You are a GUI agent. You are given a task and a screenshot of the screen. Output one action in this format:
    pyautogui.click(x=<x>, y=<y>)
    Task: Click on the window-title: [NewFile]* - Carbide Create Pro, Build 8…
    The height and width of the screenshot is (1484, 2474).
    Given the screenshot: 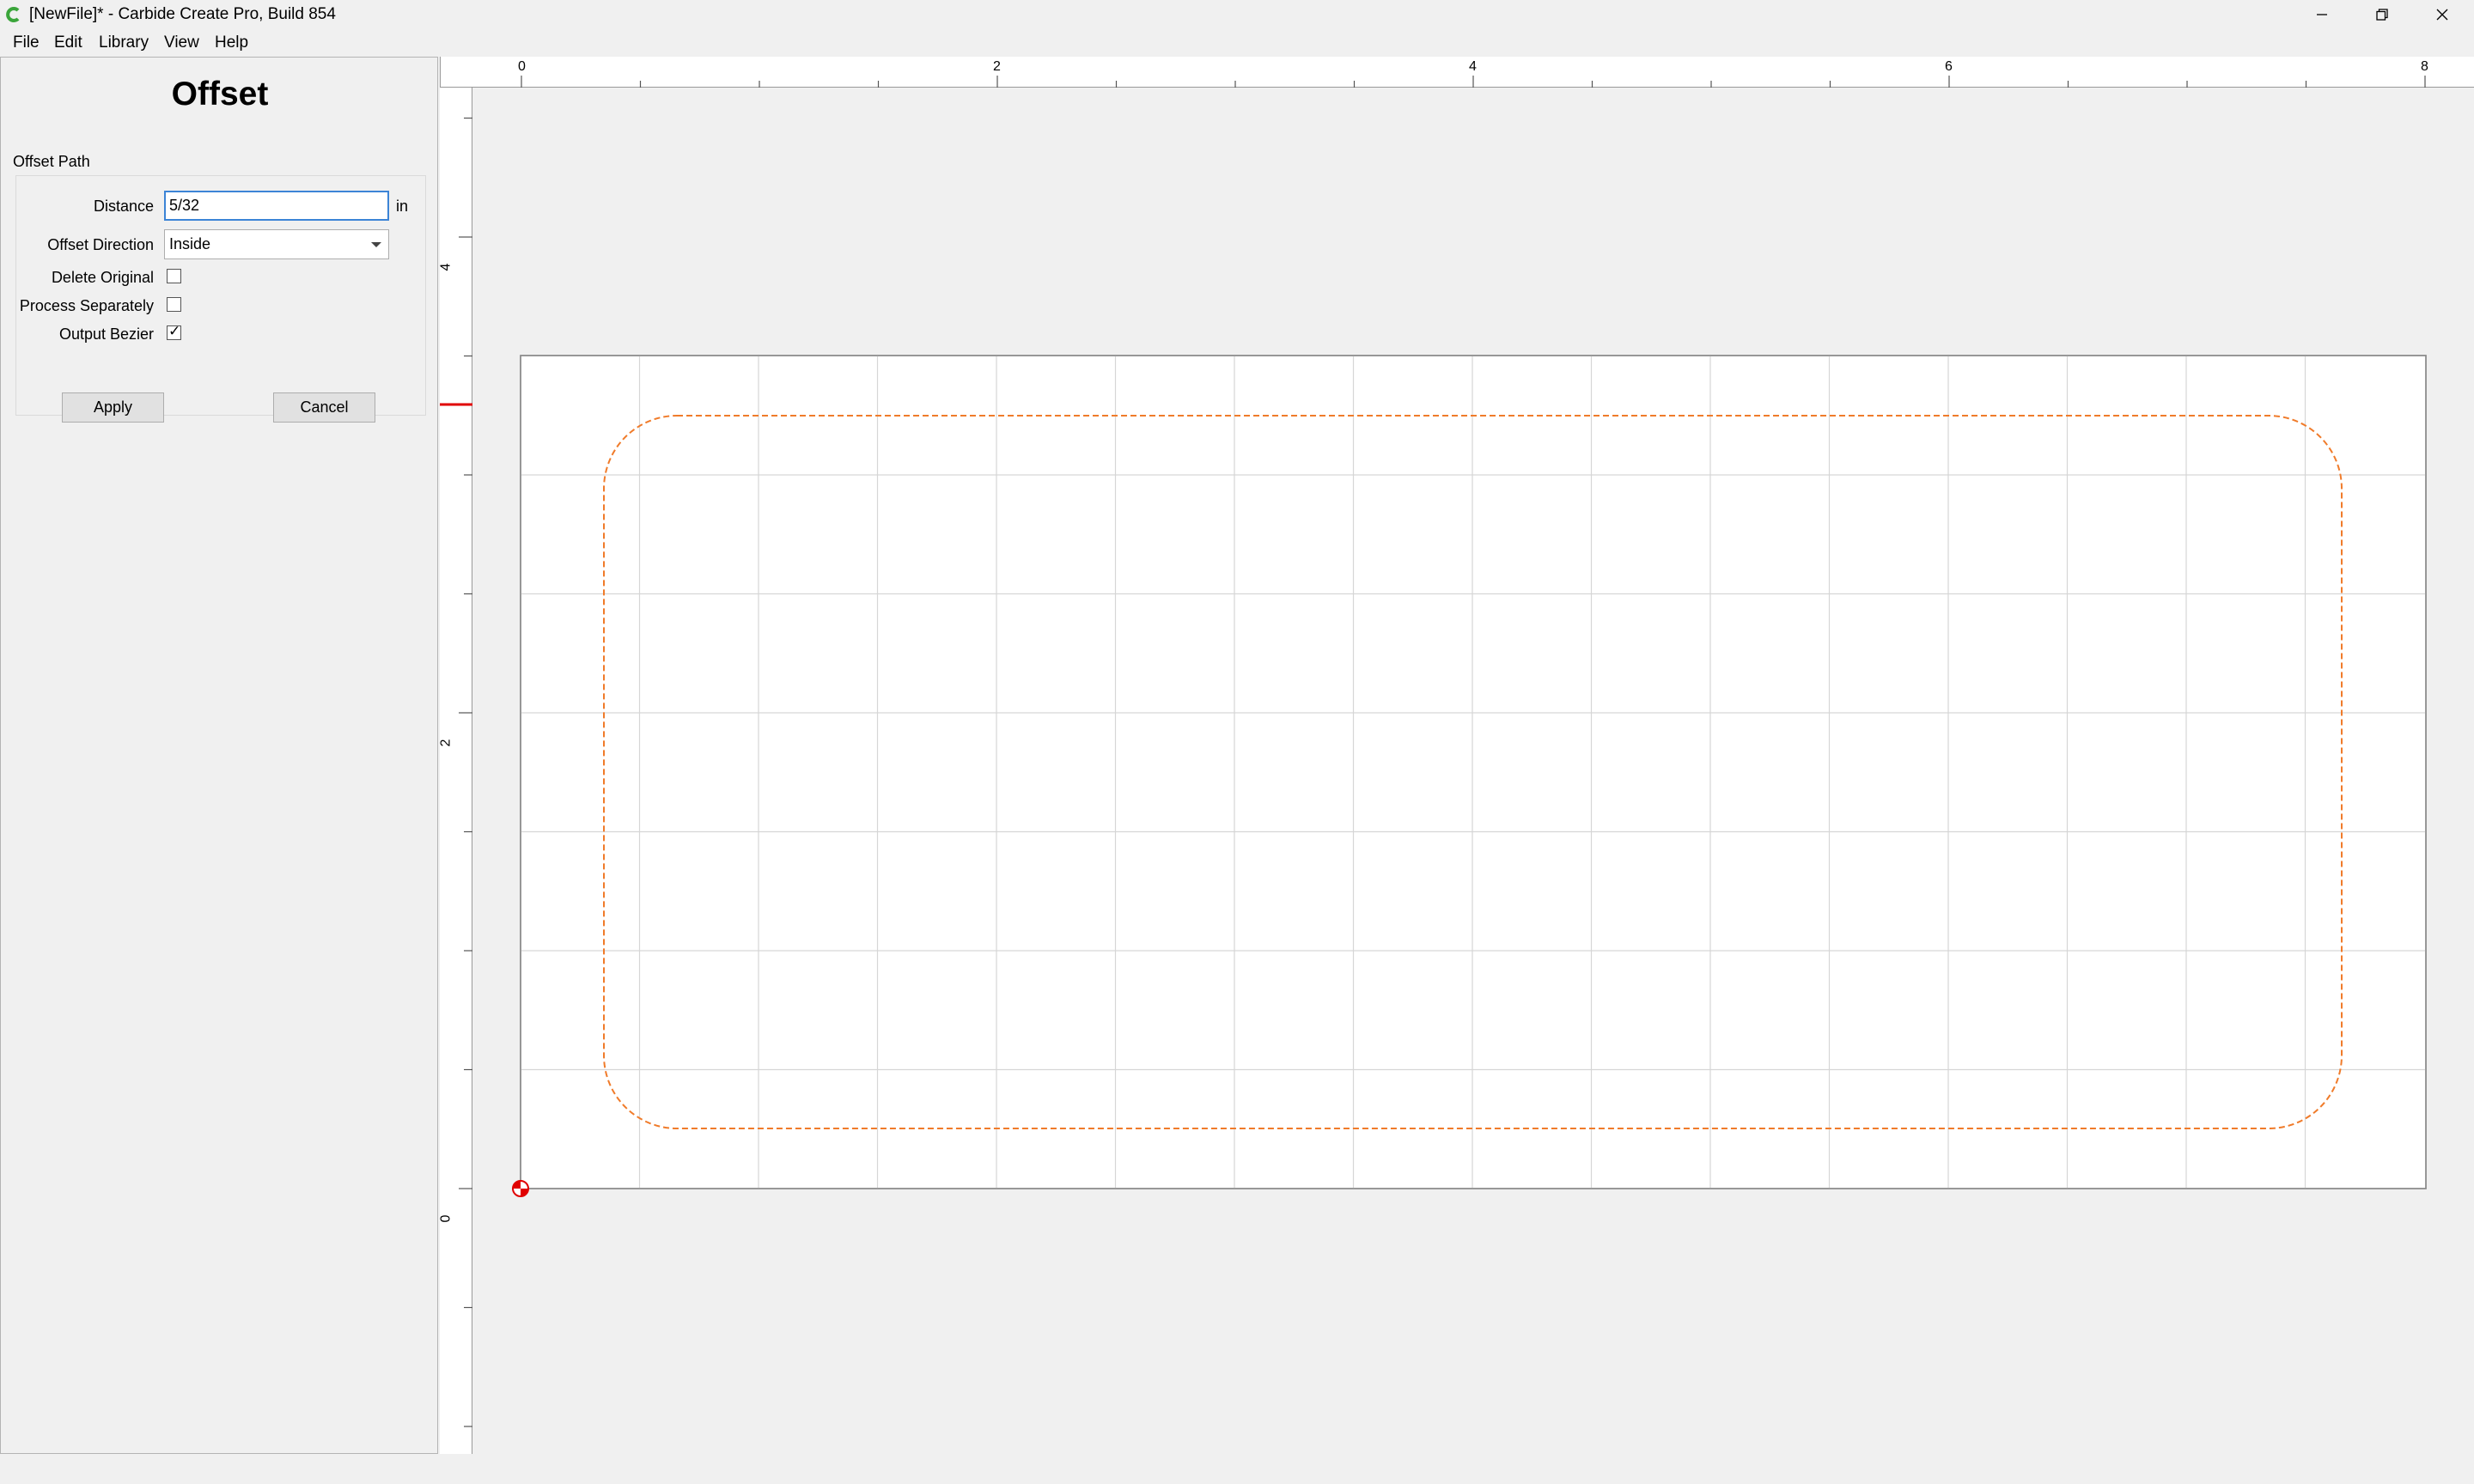 What is the action you would take?
    pyautogui.click(x=182, y=14)
    